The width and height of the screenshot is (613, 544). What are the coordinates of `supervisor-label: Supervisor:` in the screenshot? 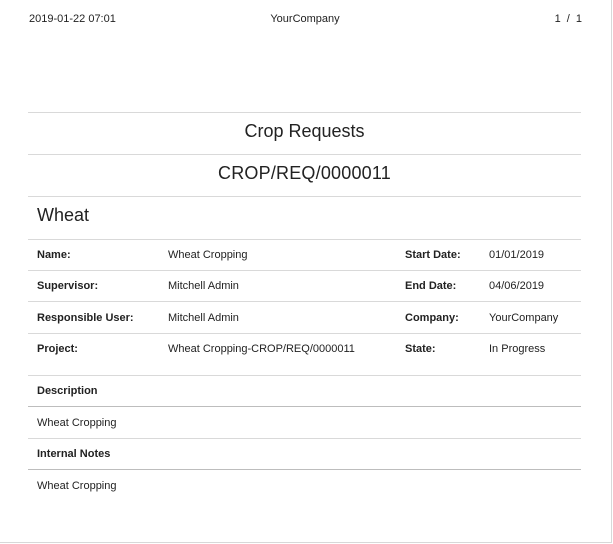 It's located at (68, 286).